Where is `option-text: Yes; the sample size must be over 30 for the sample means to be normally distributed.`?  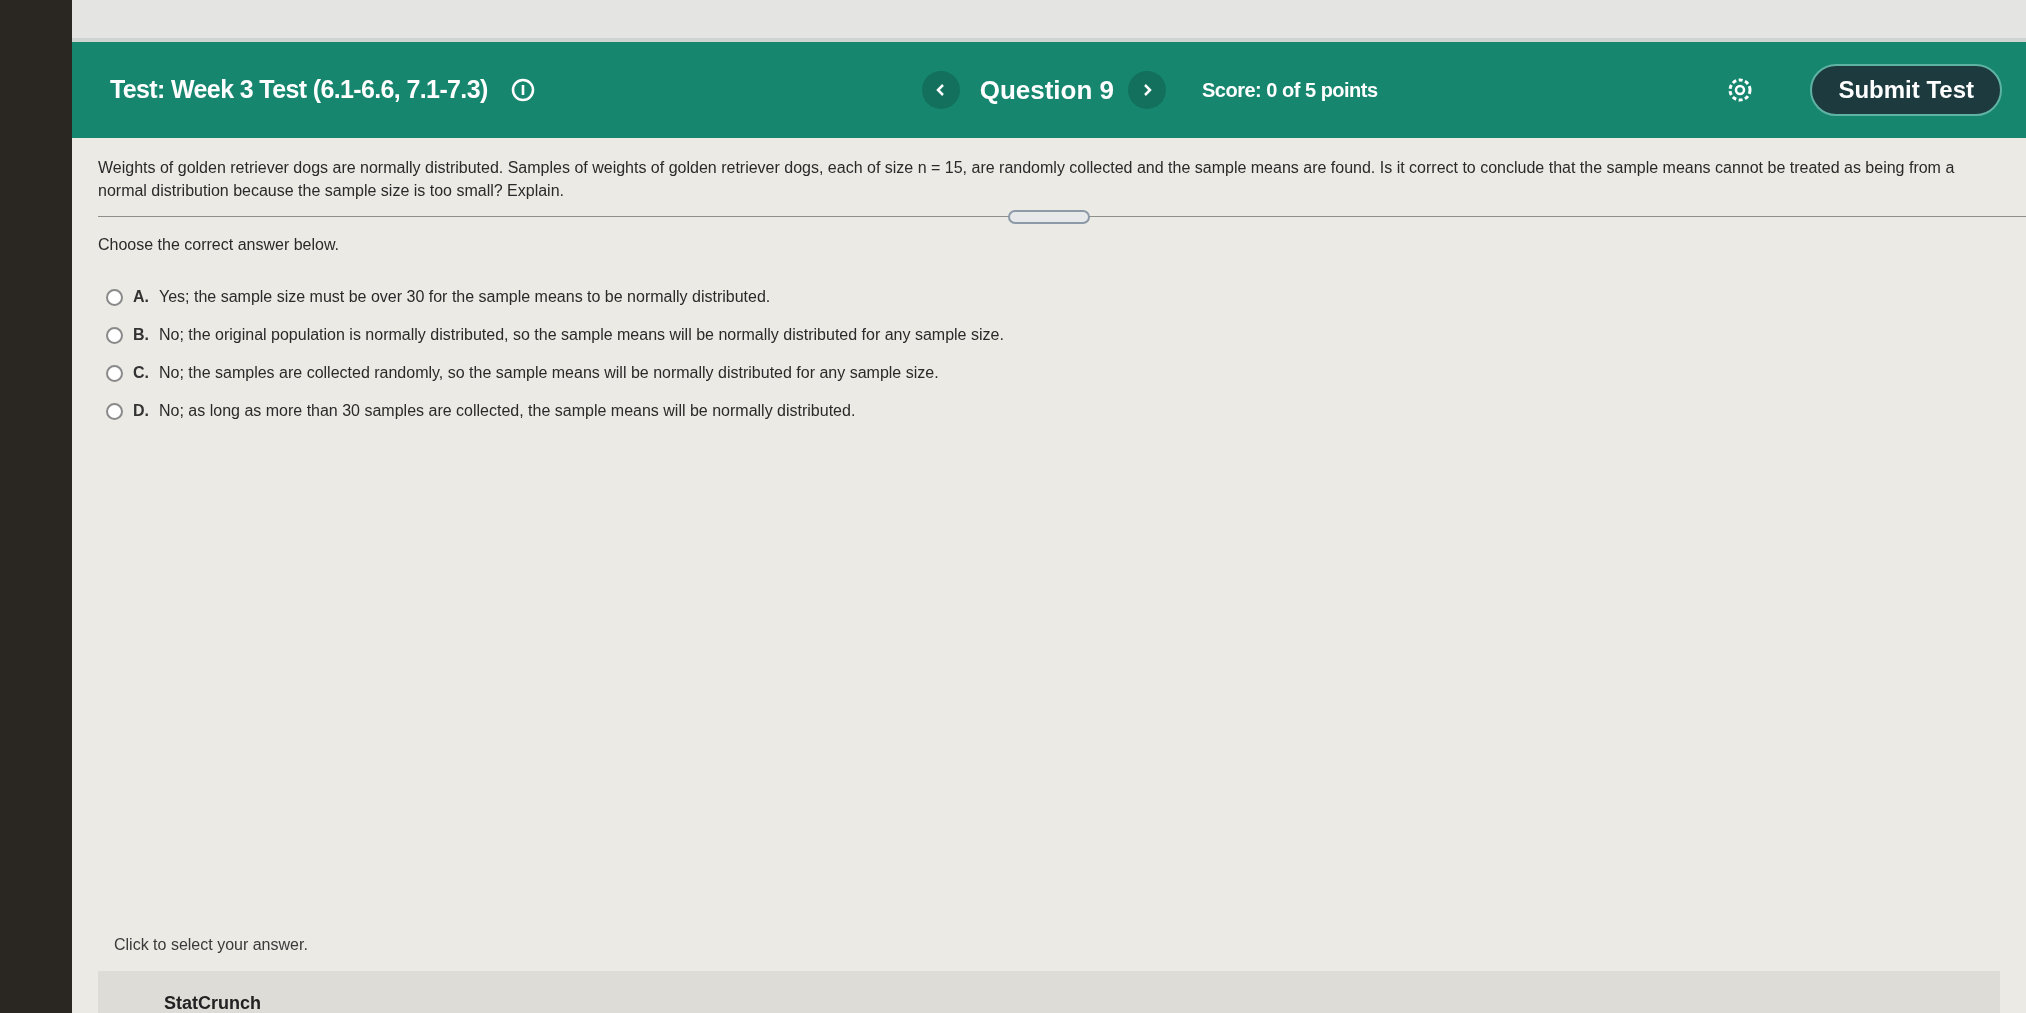 option-text: Yes; the sample size must be over 30 for the sample means to be normally distributed. is located at coordinates (465, 297).